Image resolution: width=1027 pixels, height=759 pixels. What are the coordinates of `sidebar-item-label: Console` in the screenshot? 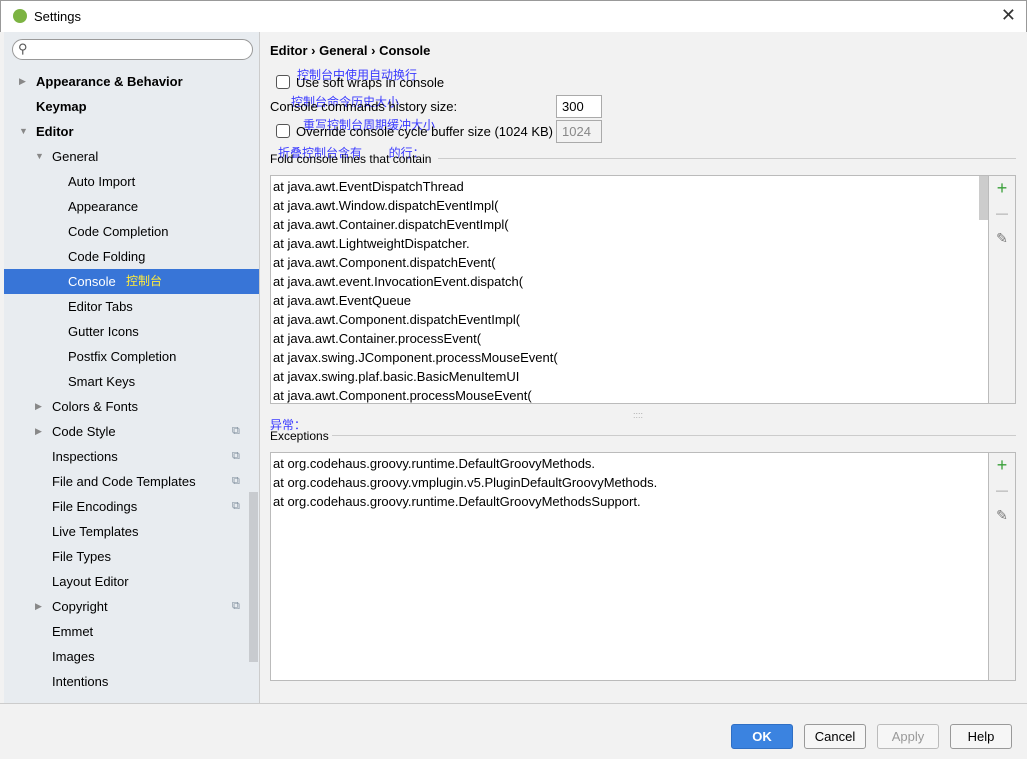 It's located at (92, 281).